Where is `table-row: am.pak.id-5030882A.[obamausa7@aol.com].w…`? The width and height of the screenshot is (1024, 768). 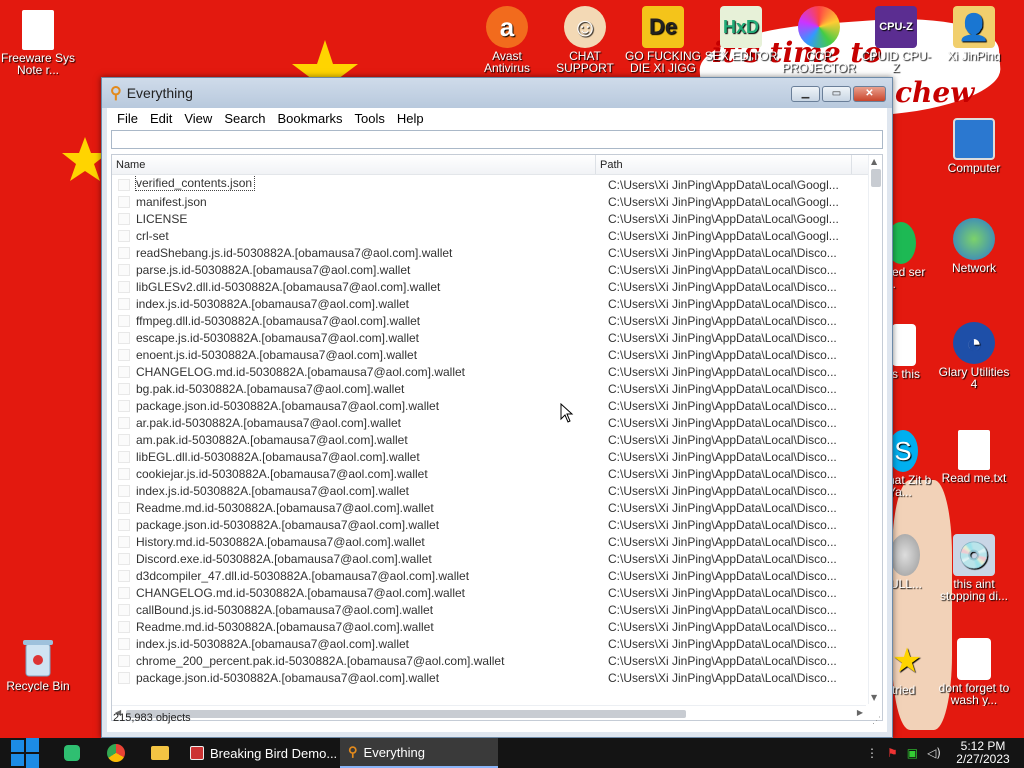
table-row: am.pak.id-5030882A.[obamausa7@aol.com].w… is located at coordinates (489, 439).